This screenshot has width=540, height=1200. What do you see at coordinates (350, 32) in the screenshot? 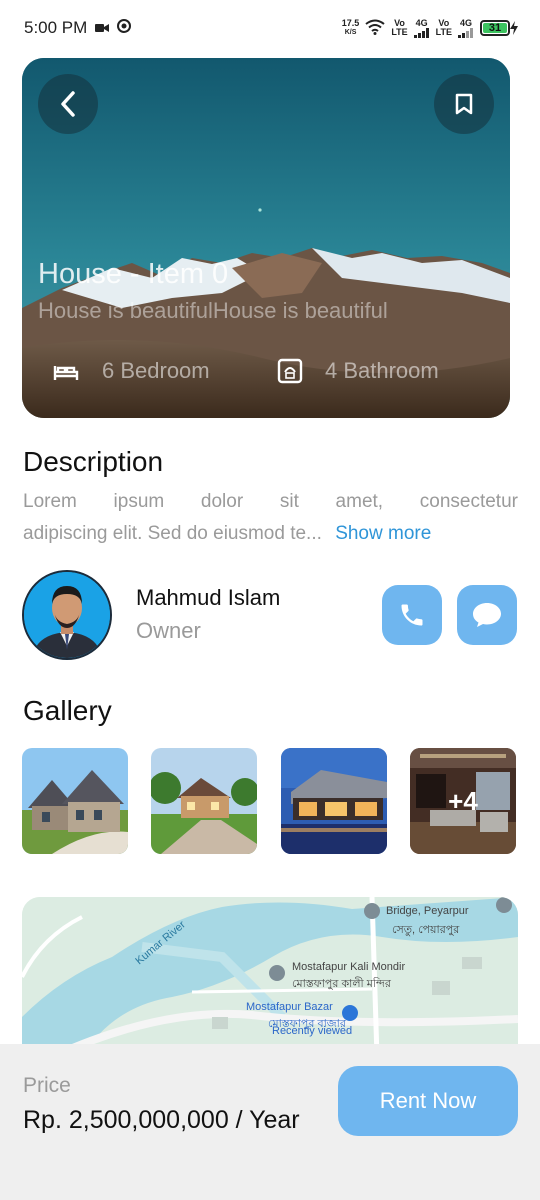
I see `network-speed-unit: K/S` at bounding box center [350, 32].